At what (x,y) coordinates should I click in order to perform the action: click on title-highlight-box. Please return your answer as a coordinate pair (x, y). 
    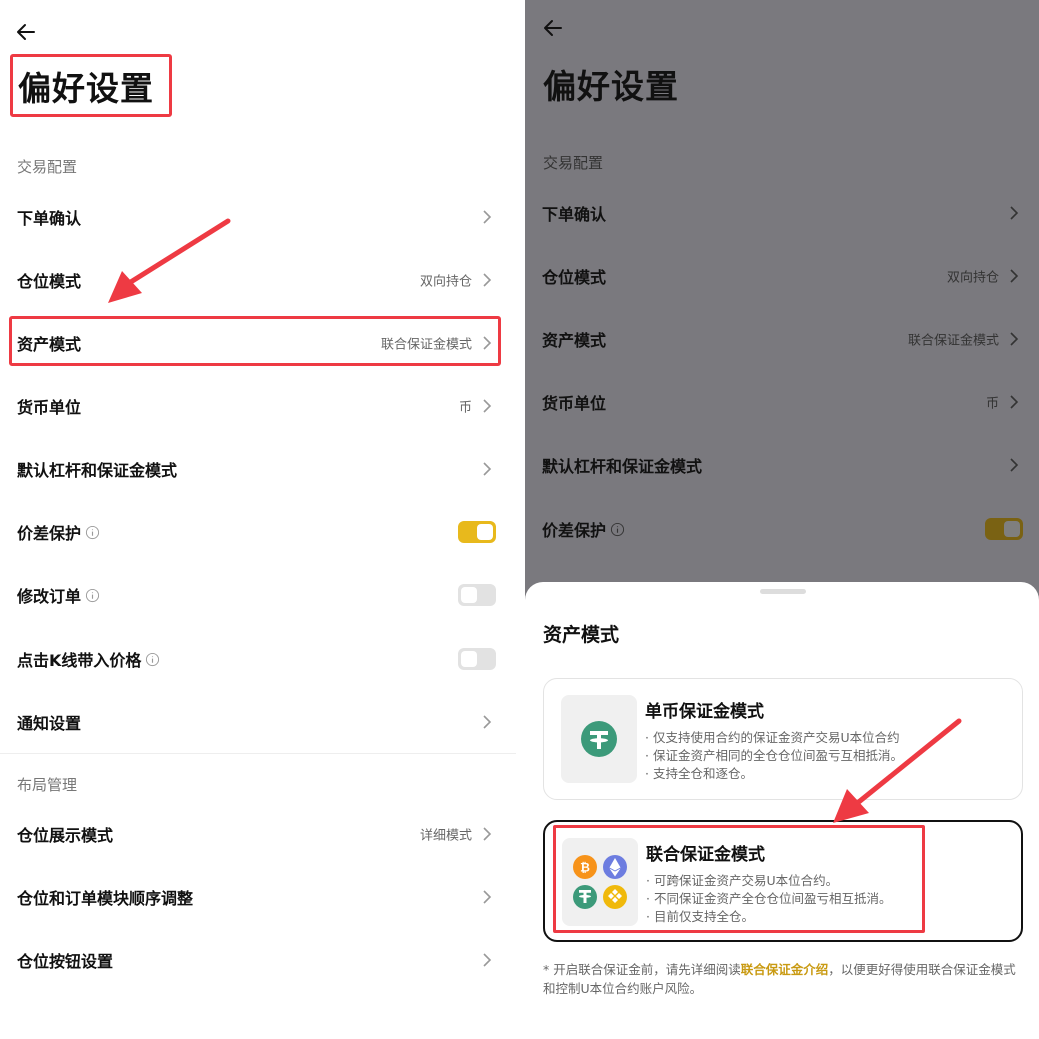
    Looking at the image, I should click on (91, 85).